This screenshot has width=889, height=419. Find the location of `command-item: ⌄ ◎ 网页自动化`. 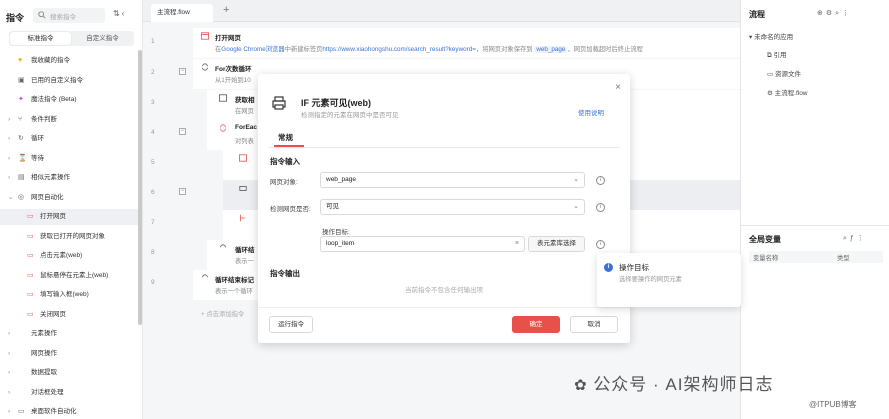

command-item: ⌄ ◎ 网页自动化 is located at coordinates (69, 198).